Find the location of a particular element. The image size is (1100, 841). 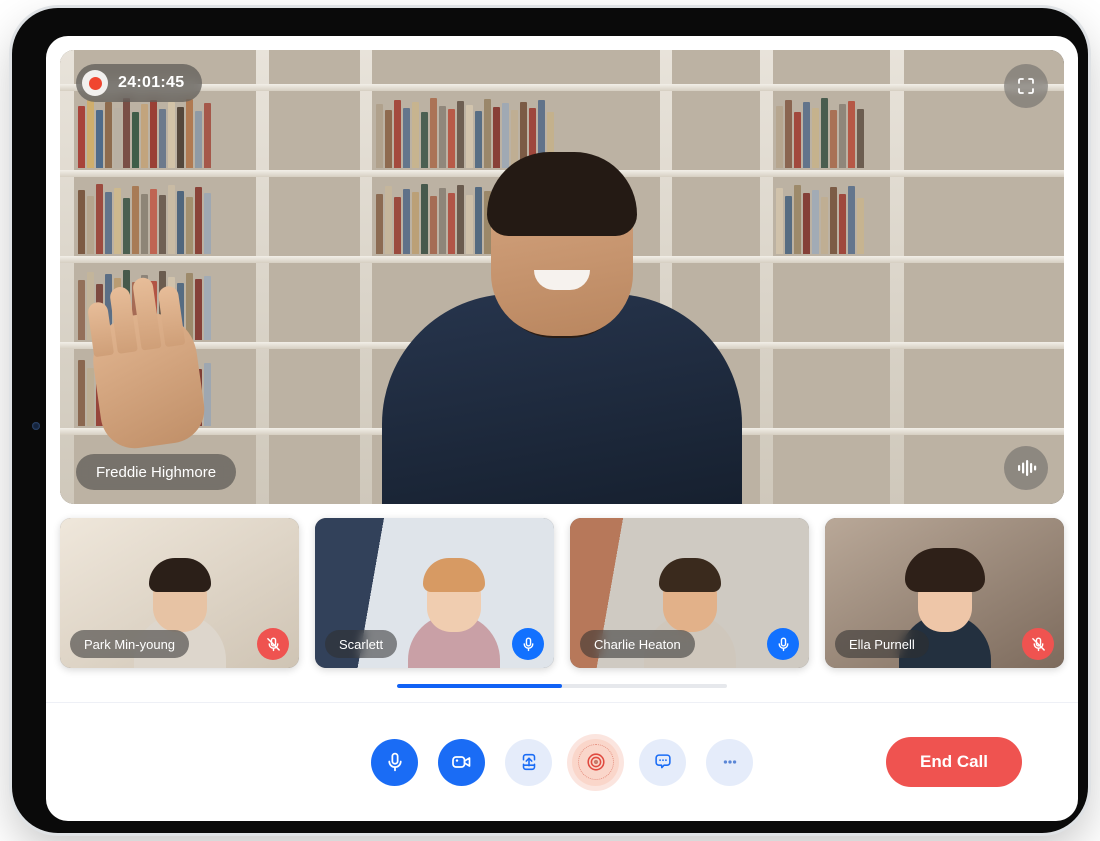

chat-bubble-icon is located at coordinates (662, 761).